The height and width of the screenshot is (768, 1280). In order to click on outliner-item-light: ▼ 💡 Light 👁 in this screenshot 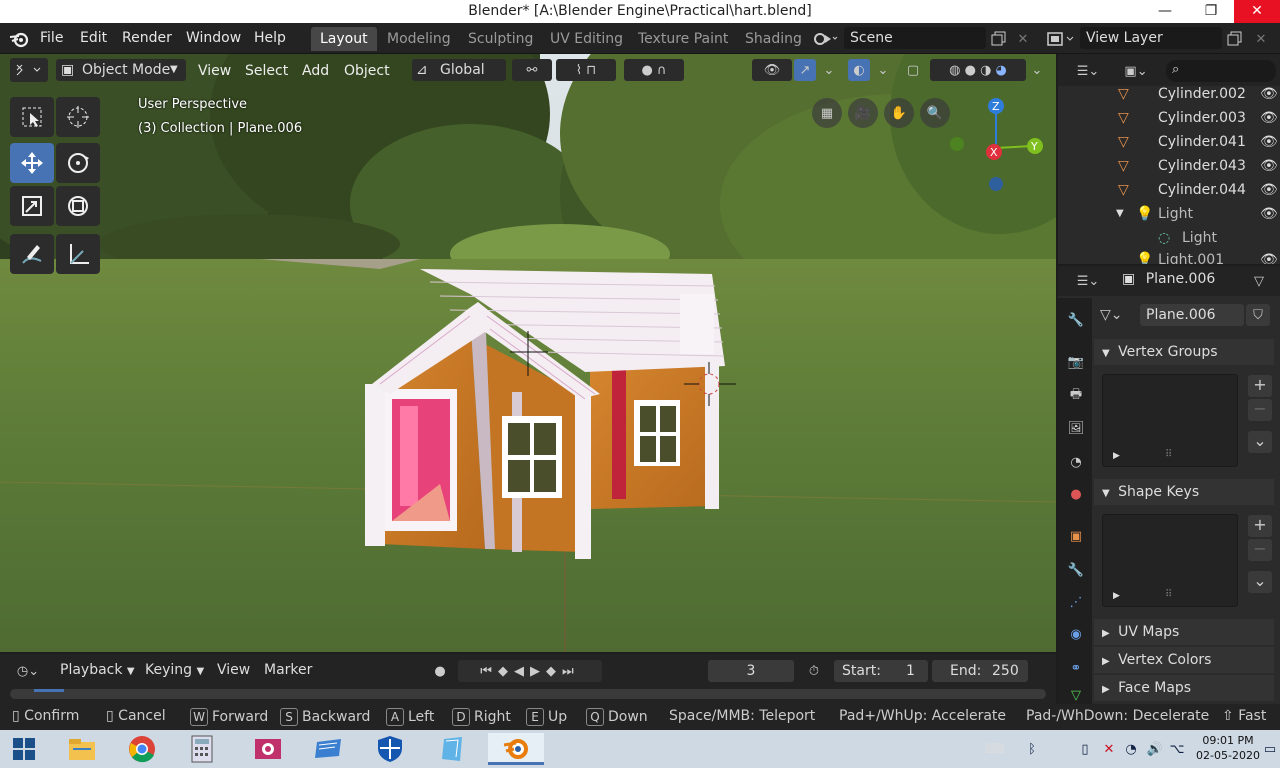, I will do `click(1169, 214)`.